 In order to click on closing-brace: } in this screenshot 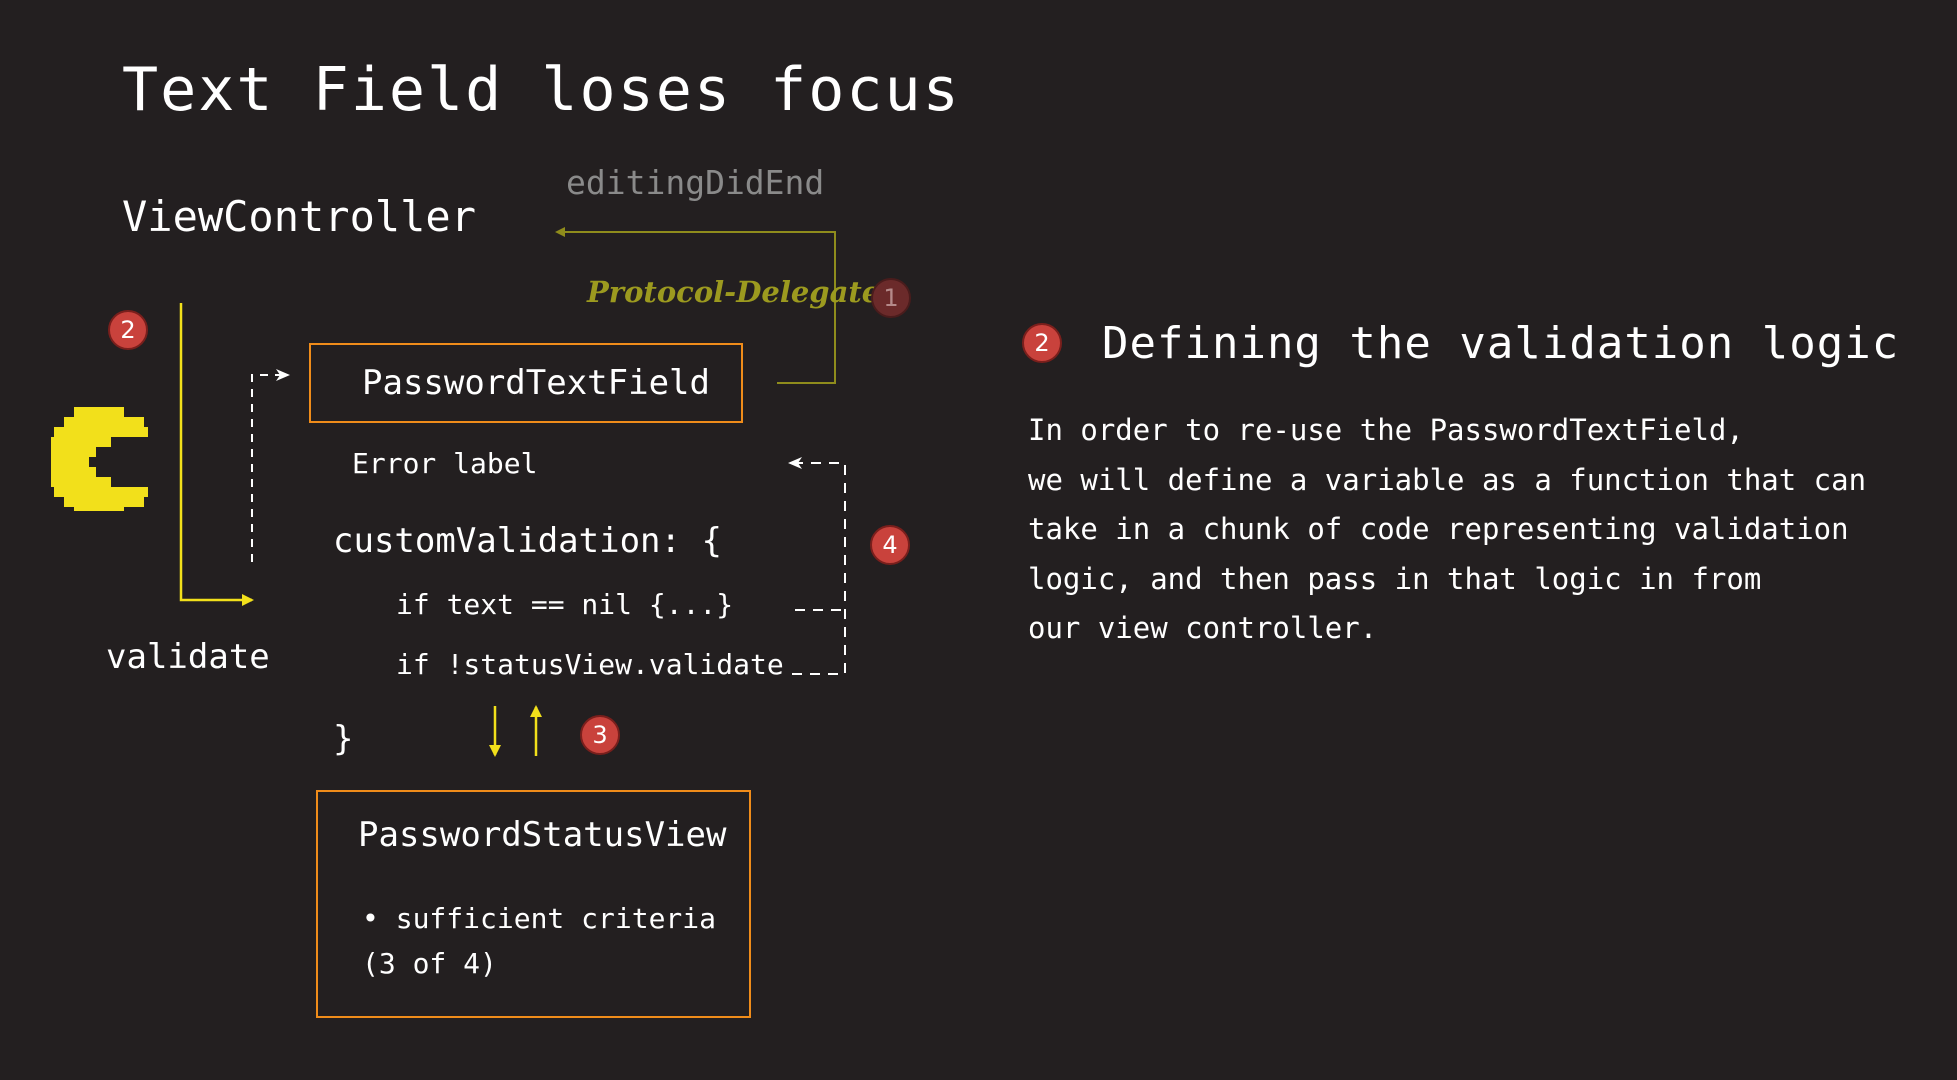, I will do `click(343, 739)`.